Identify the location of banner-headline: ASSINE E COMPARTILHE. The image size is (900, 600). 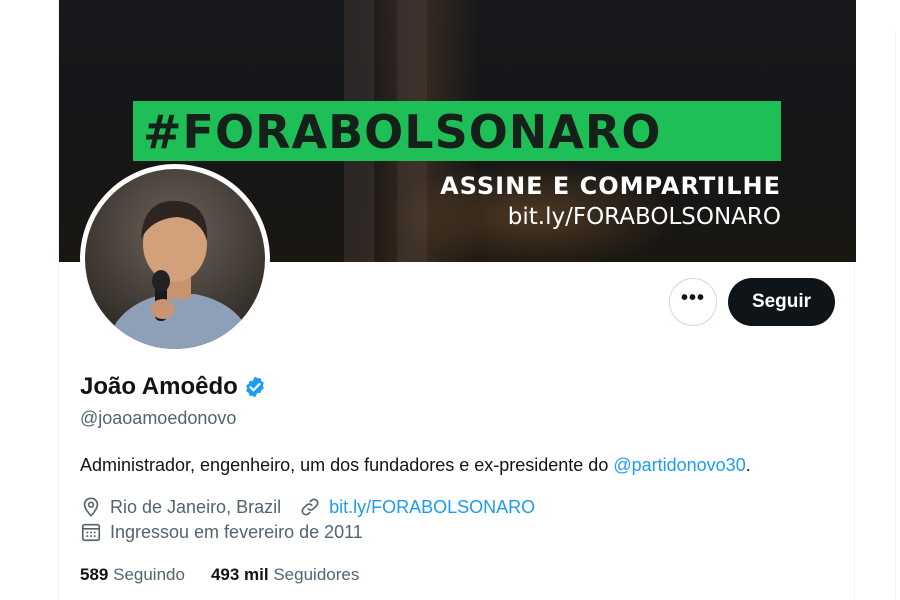
(610, 186).